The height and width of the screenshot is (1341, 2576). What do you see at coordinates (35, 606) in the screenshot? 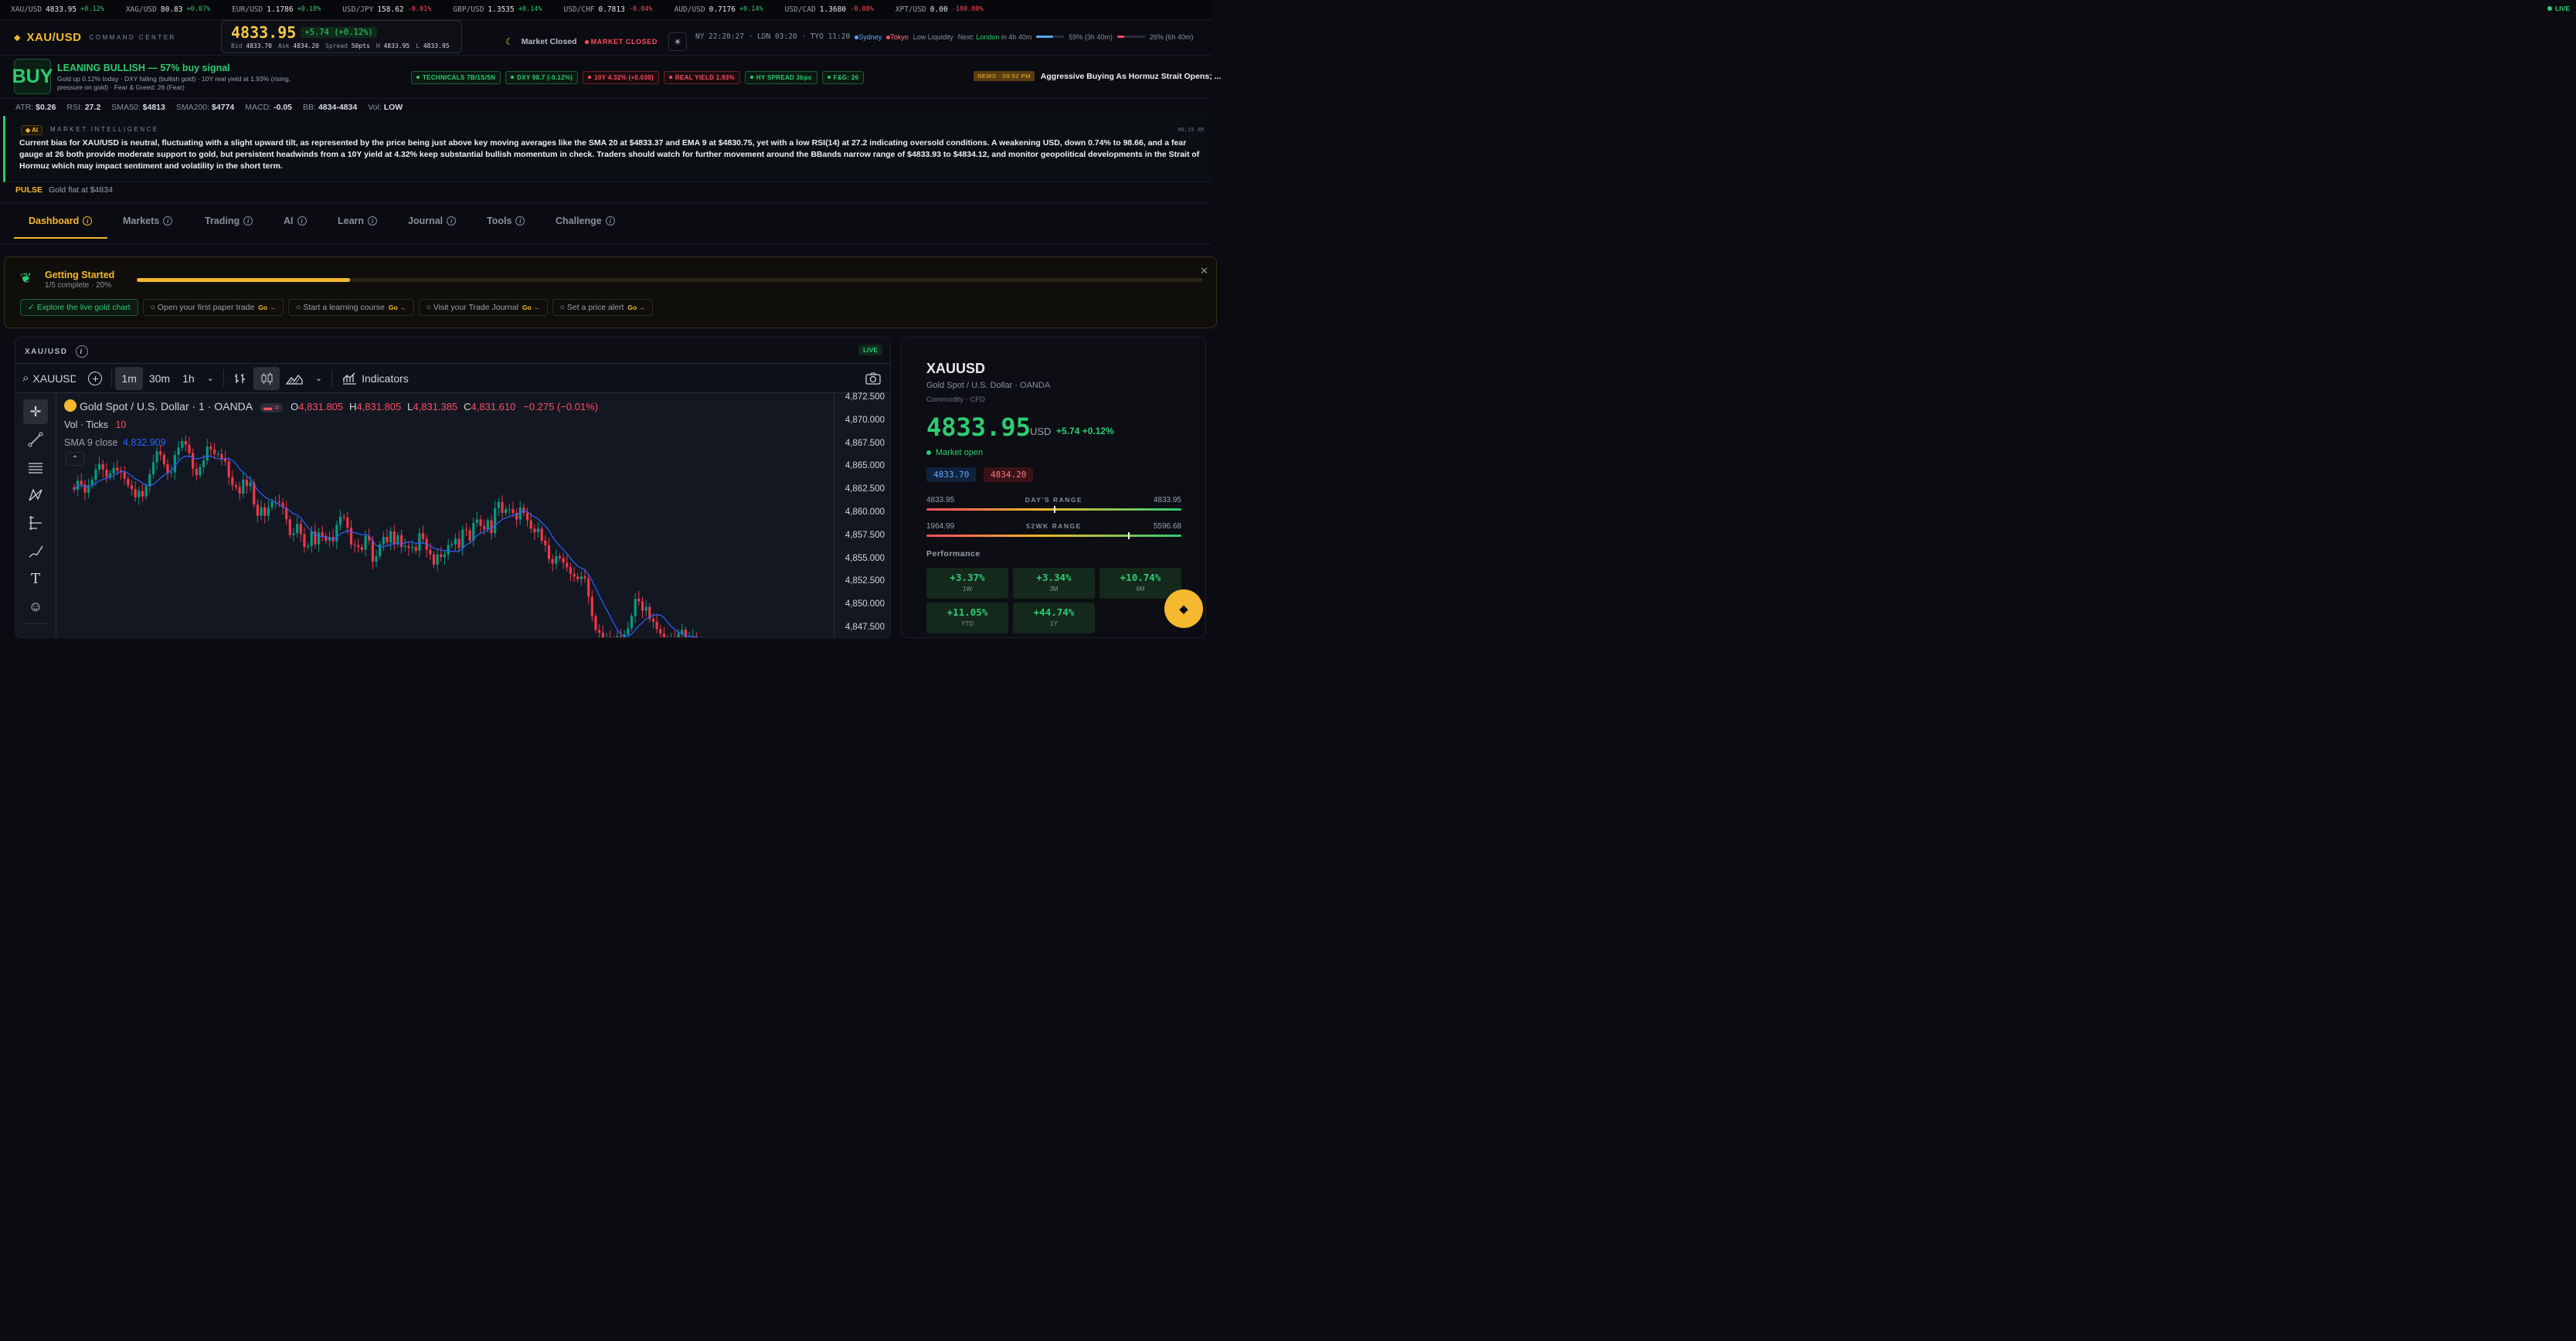
I see `emoji-icon: ☺` at bounding box center [35, 606].